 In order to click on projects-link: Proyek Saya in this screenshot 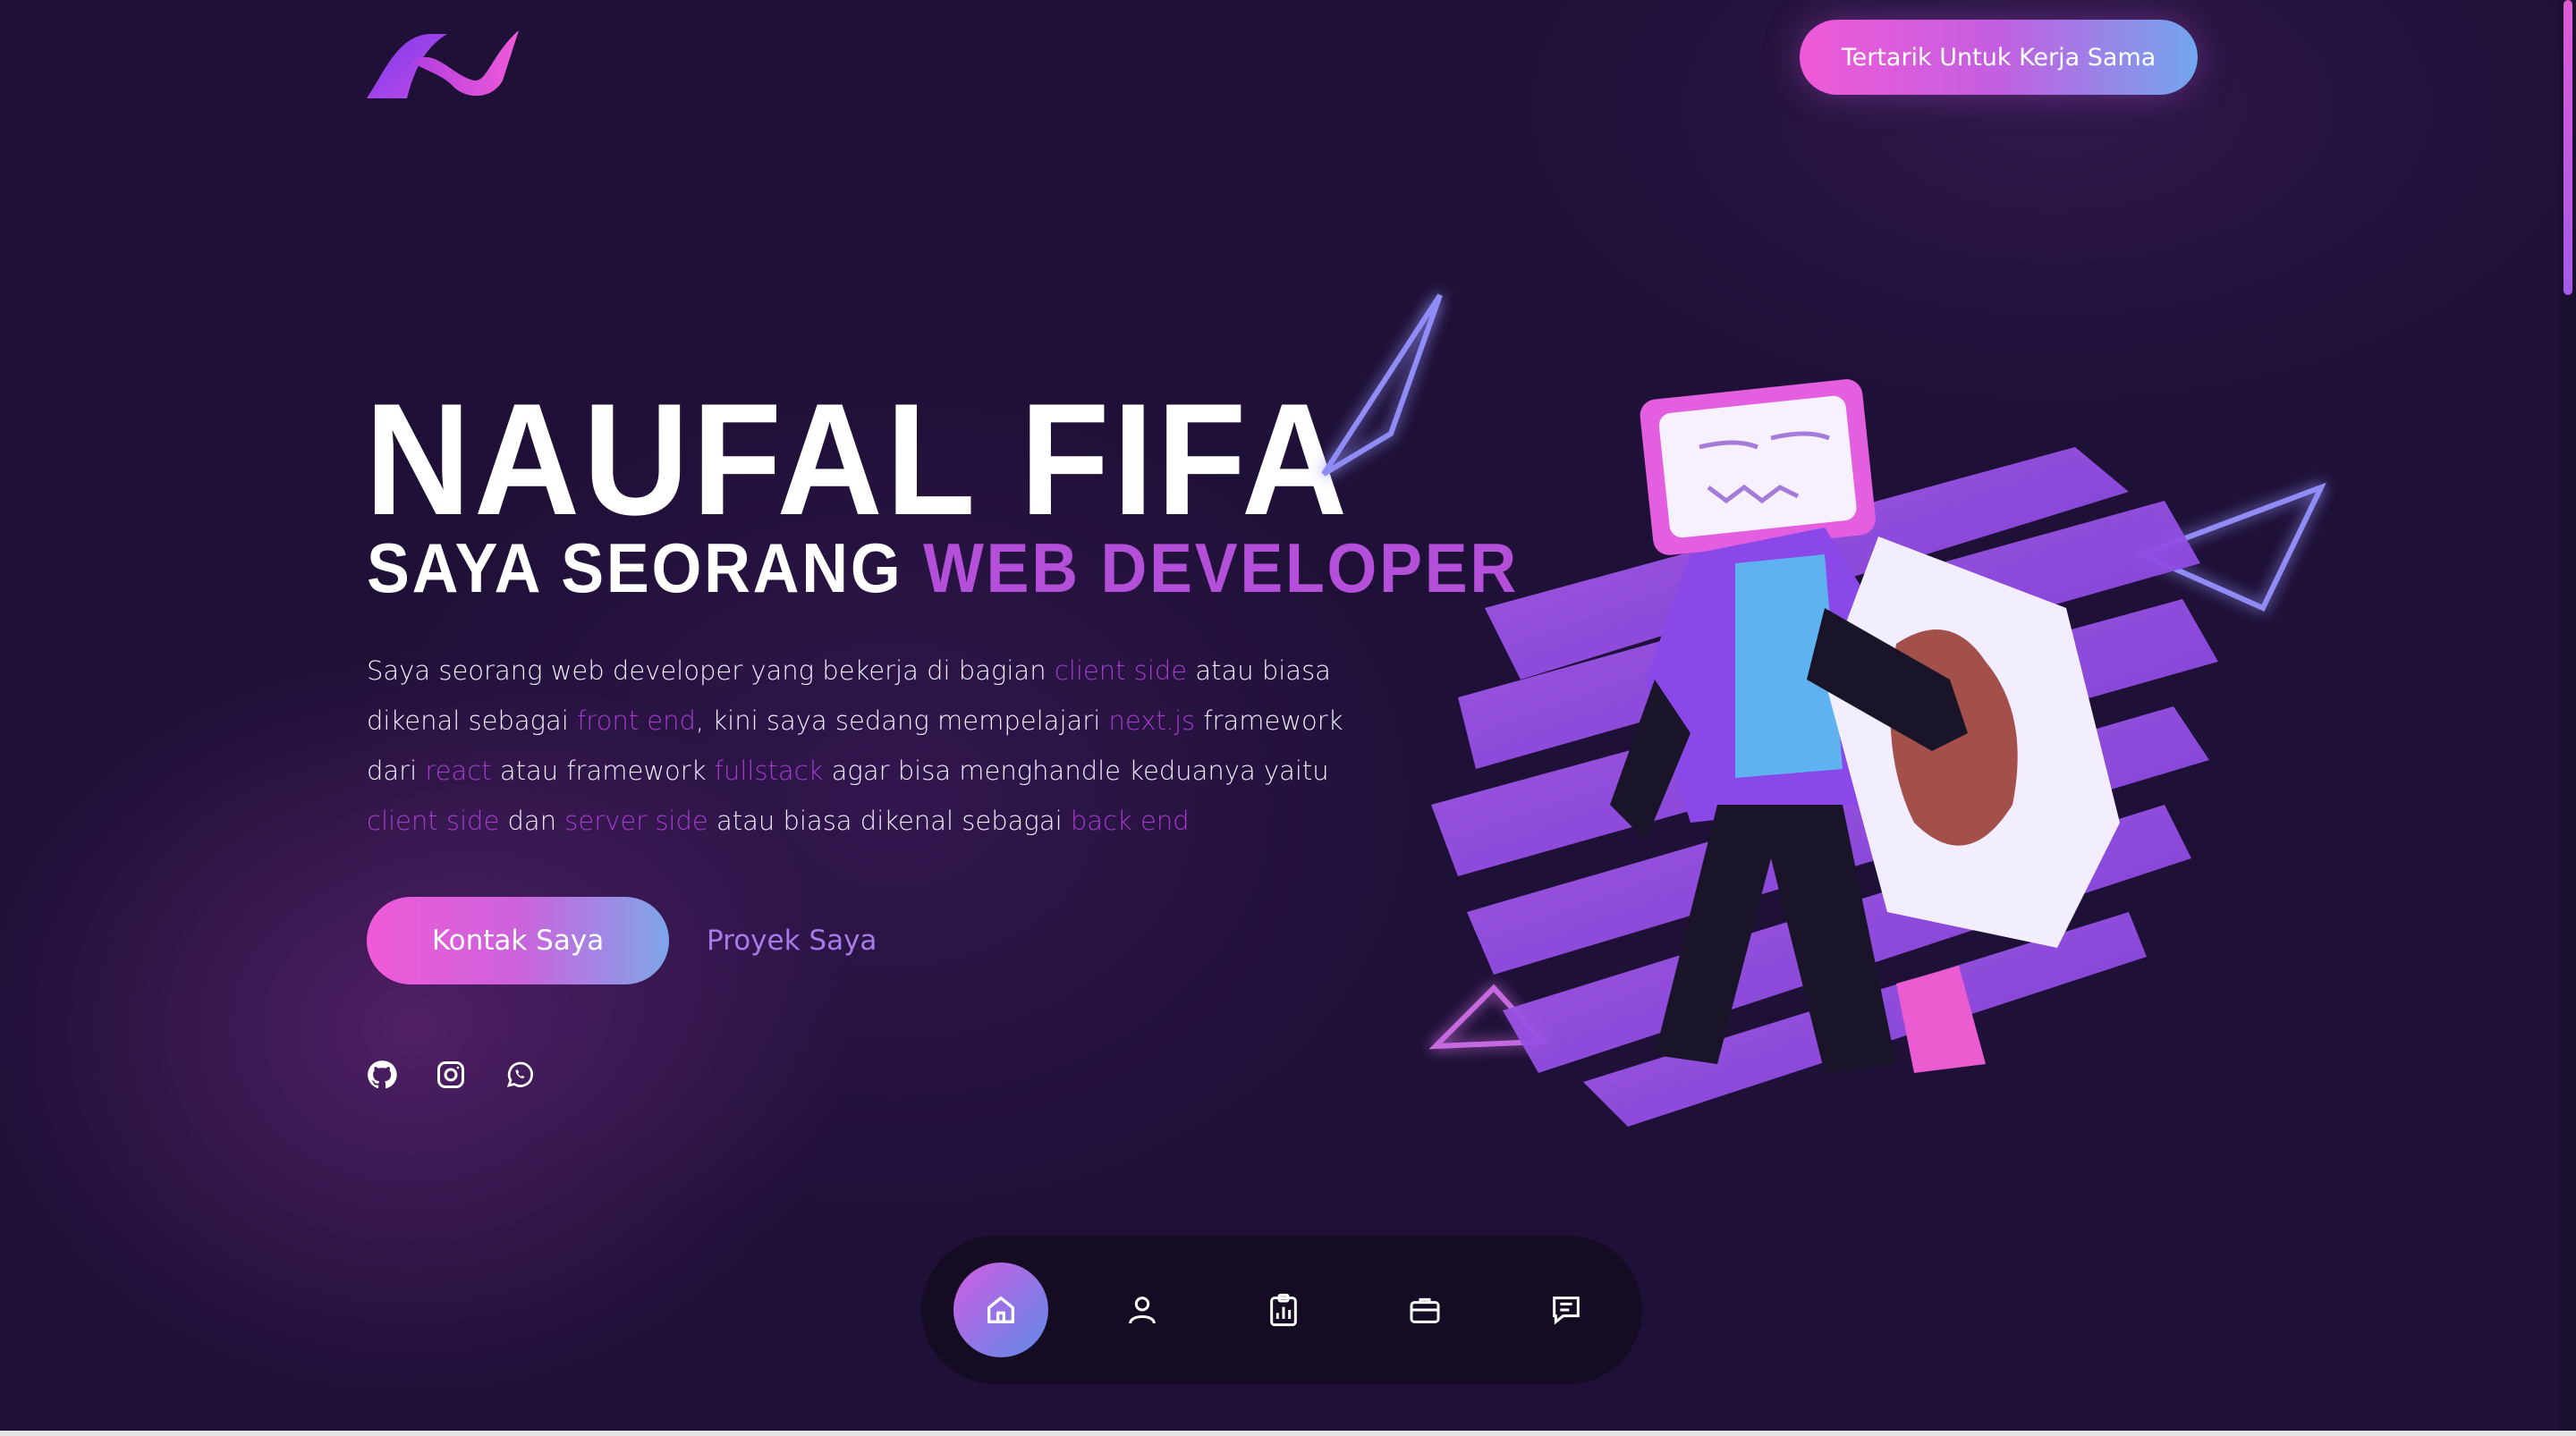, I will do `click(792, 940)`.